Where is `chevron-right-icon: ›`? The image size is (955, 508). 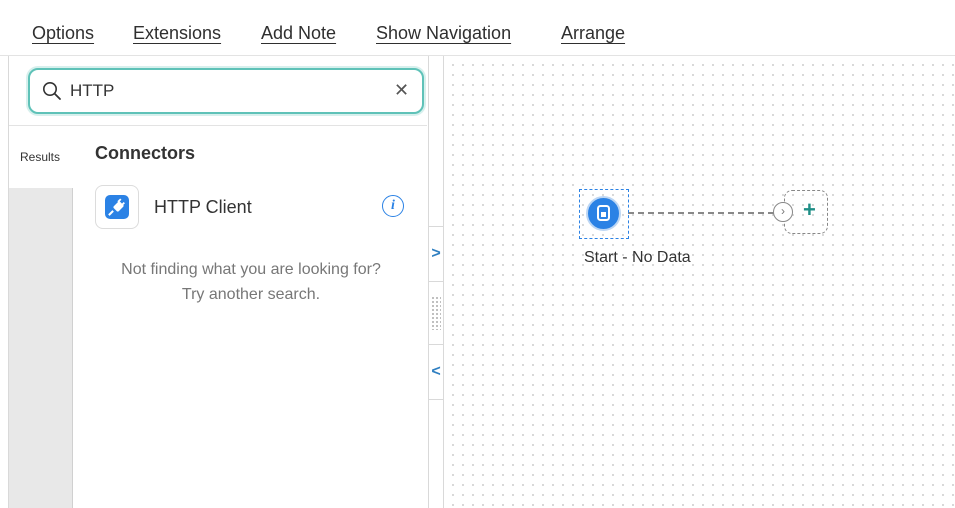
chevron-right-icon: › is located at coordinates (783, 212).